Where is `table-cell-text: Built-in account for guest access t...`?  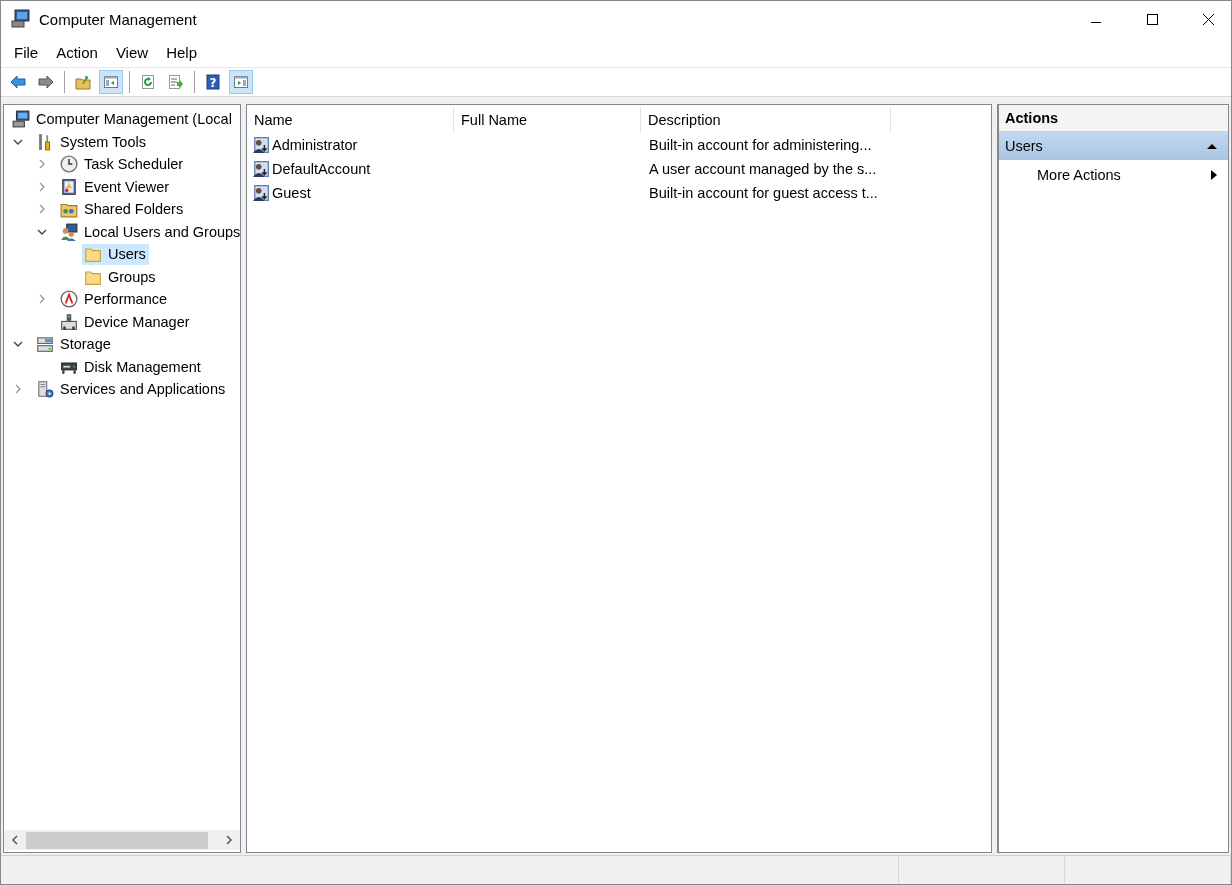
table-cell-text: Built-in account for guest access t... is located at coordinates (763, 193).